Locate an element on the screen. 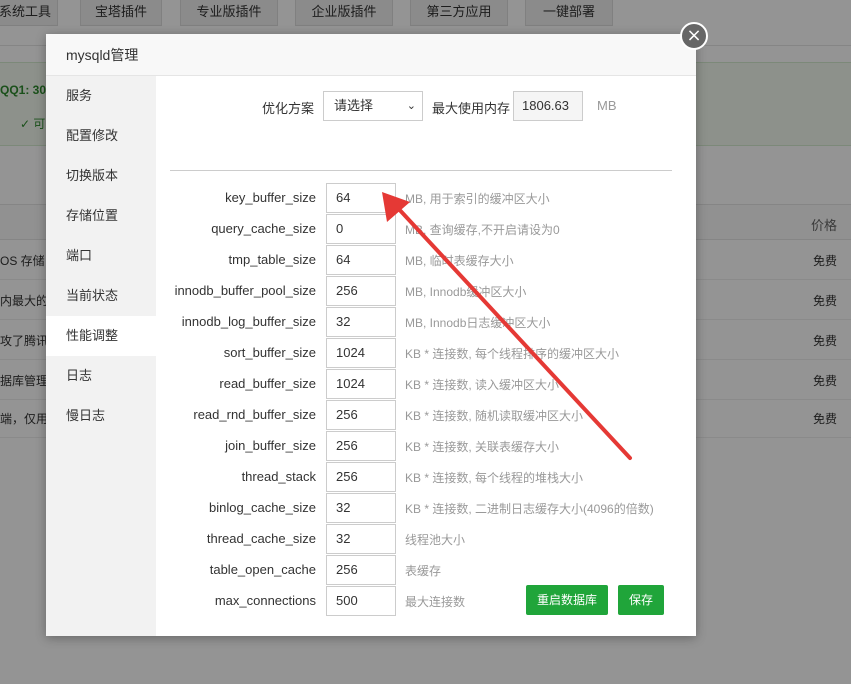 This screenshot has width=851, height=684. binlog-cache-size-input: 32 is located at coordinates (361, 508).